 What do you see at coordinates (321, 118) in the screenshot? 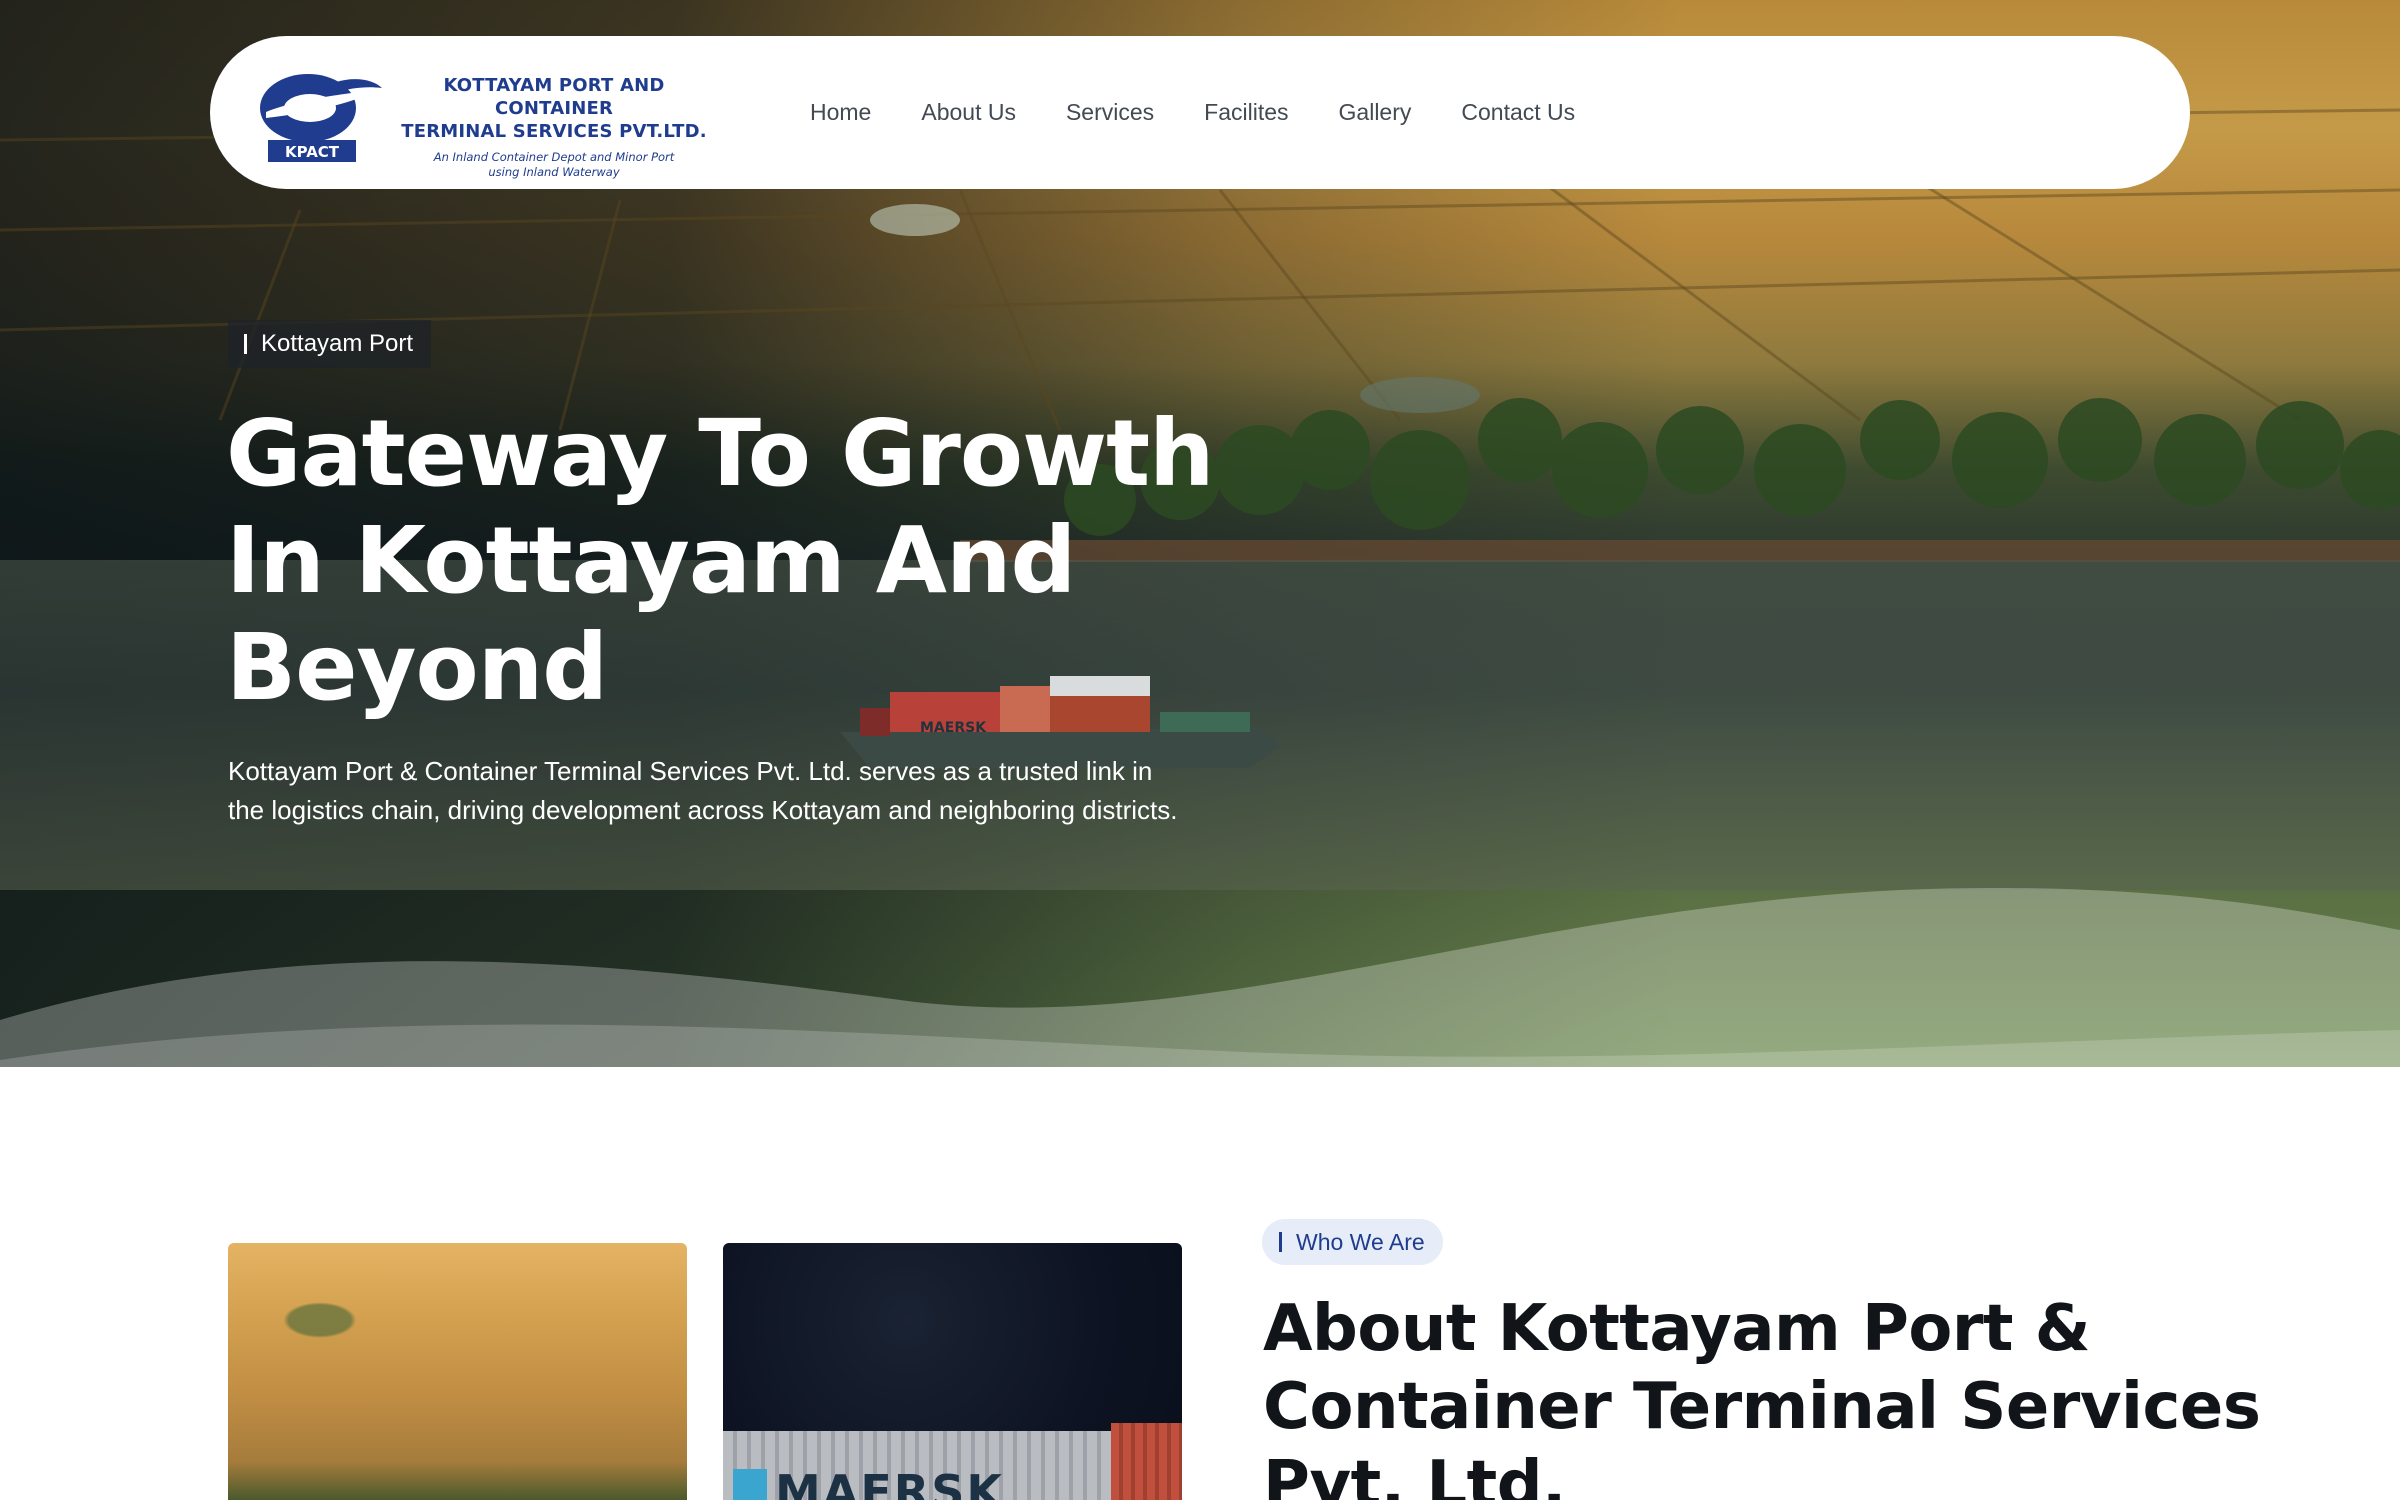
I see `kpact-logo-icon: KPACT` at bounding box center [321, 118].